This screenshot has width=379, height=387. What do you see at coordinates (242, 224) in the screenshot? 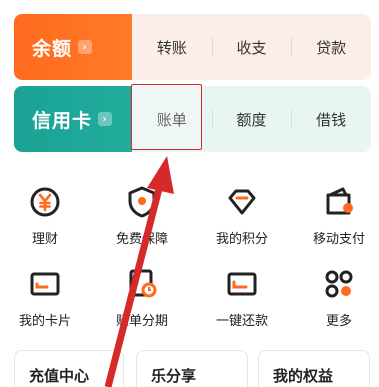
I see `my-points-item: 我的积分` at bounding box center [242, 224].